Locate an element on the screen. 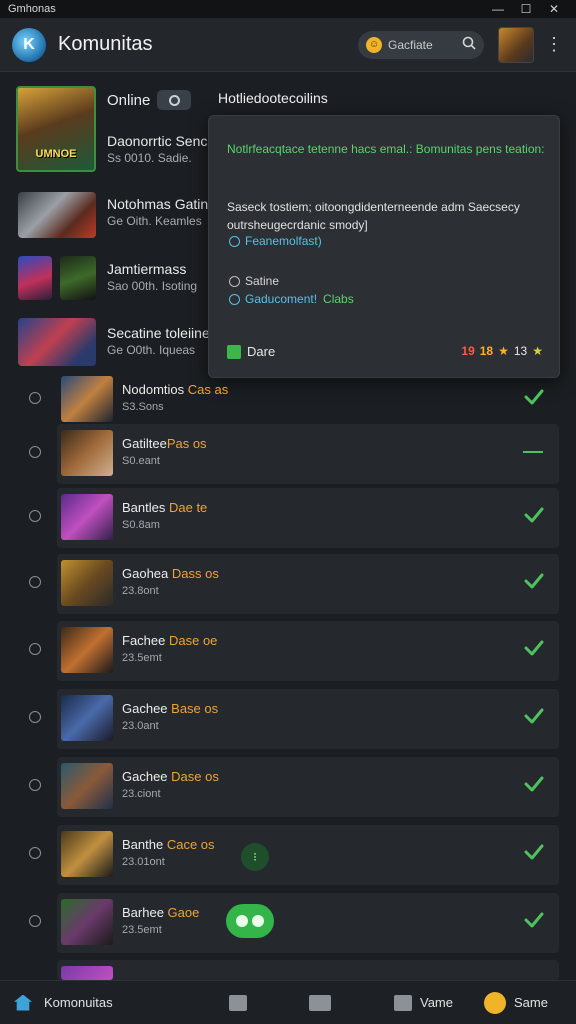  list-item: Gachee Dase os 23.ciont is located at coordinates (308, 787).